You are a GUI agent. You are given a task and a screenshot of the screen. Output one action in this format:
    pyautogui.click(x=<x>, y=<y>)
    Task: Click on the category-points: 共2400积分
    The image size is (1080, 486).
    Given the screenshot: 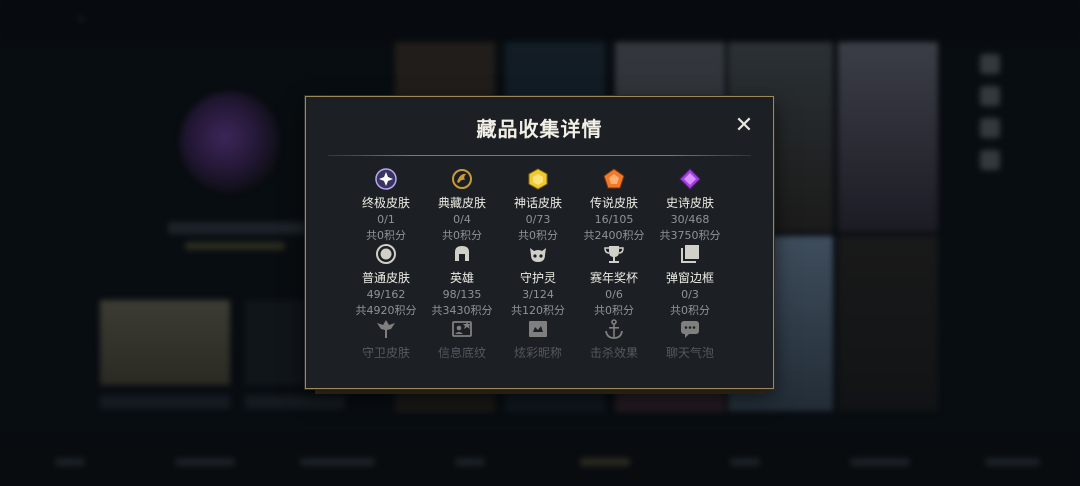 What is the action you would take?
    pyautogui.click(x=614, y=235)
    